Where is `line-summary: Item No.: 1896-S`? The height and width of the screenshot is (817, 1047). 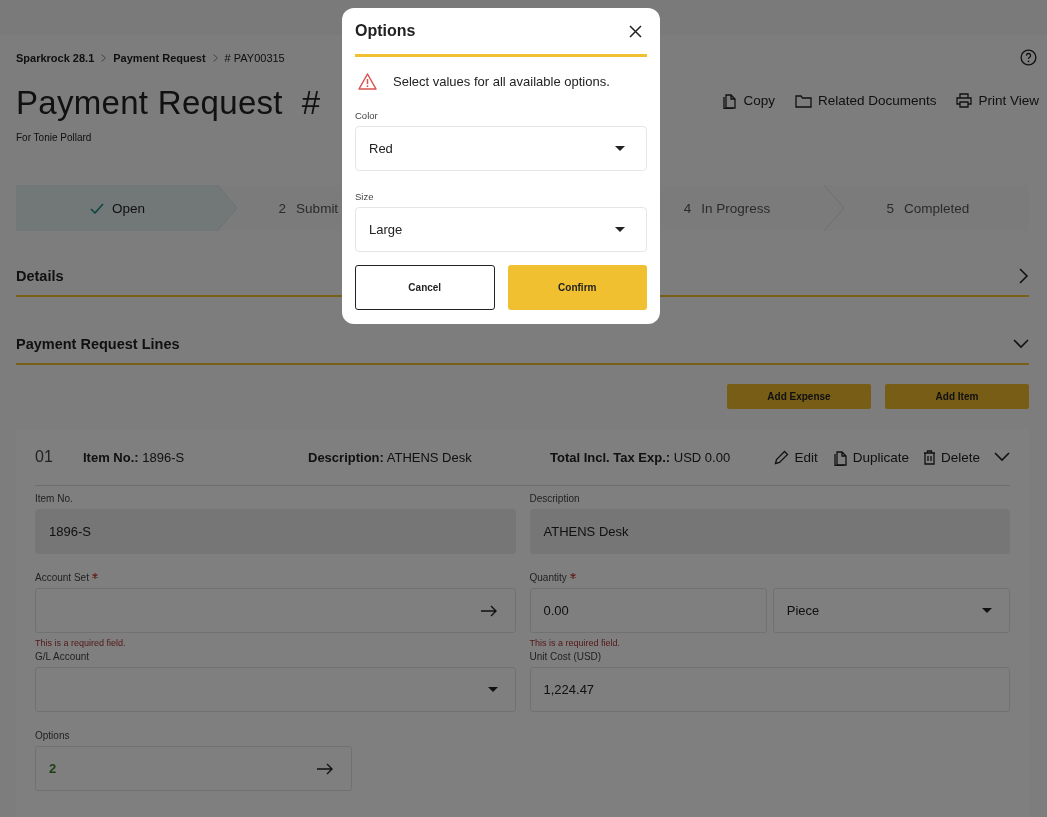 line-summary: Item No.: 1896-S is located at coordinates (134, 457).